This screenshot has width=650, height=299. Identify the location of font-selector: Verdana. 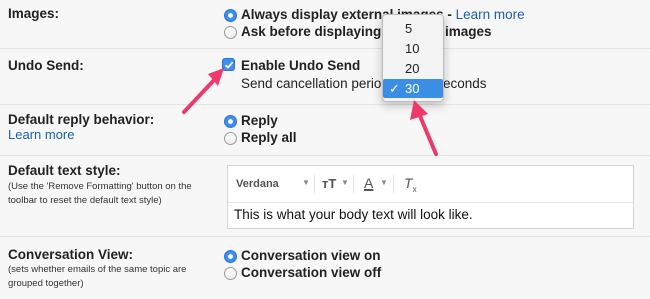
(257, 184).